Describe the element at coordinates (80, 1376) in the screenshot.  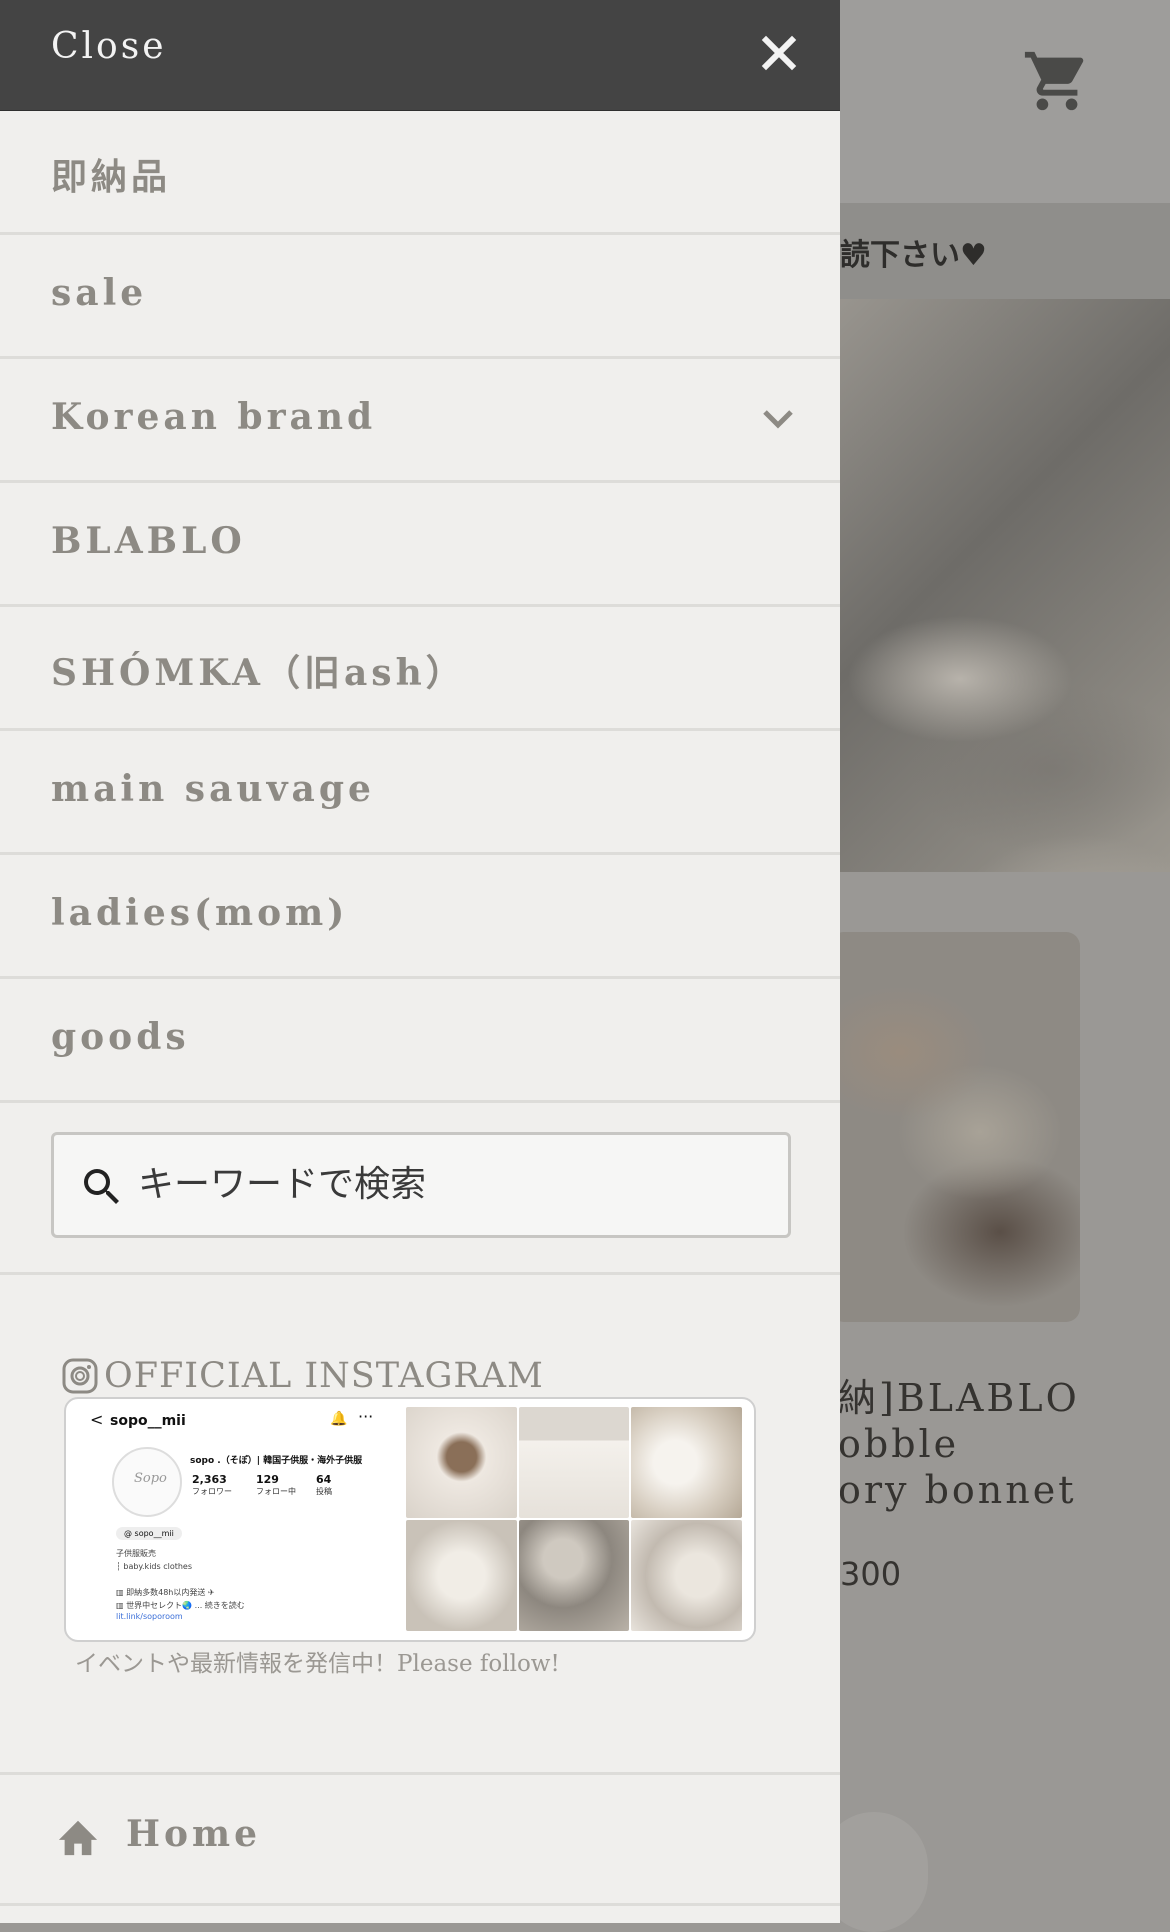
I see `instagram-icon` at that location.